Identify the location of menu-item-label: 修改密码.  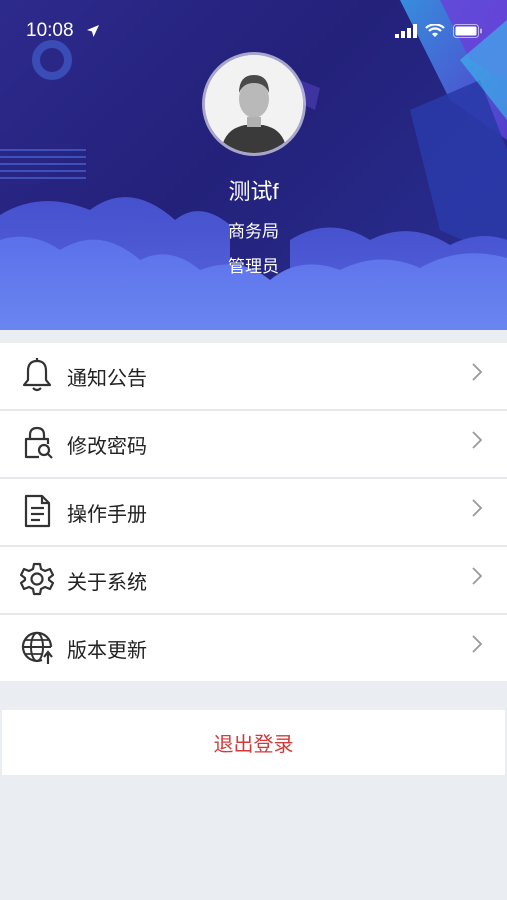
(107, 445).